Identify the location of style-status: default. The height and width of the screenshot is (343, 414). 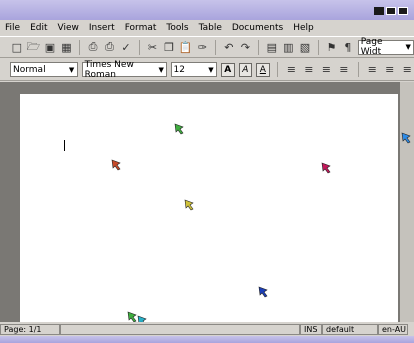
(350, 329).